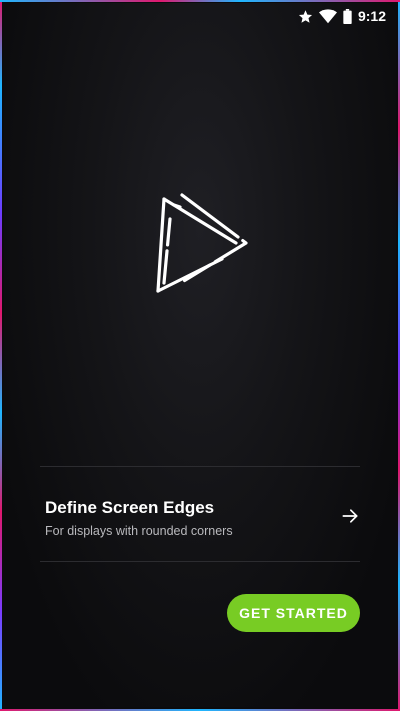 This screenshot has height=711, width=400. Describe the element at coordinates (293, 613) in the screenshot. I see `get-started-button: GET STARTED` at that location.